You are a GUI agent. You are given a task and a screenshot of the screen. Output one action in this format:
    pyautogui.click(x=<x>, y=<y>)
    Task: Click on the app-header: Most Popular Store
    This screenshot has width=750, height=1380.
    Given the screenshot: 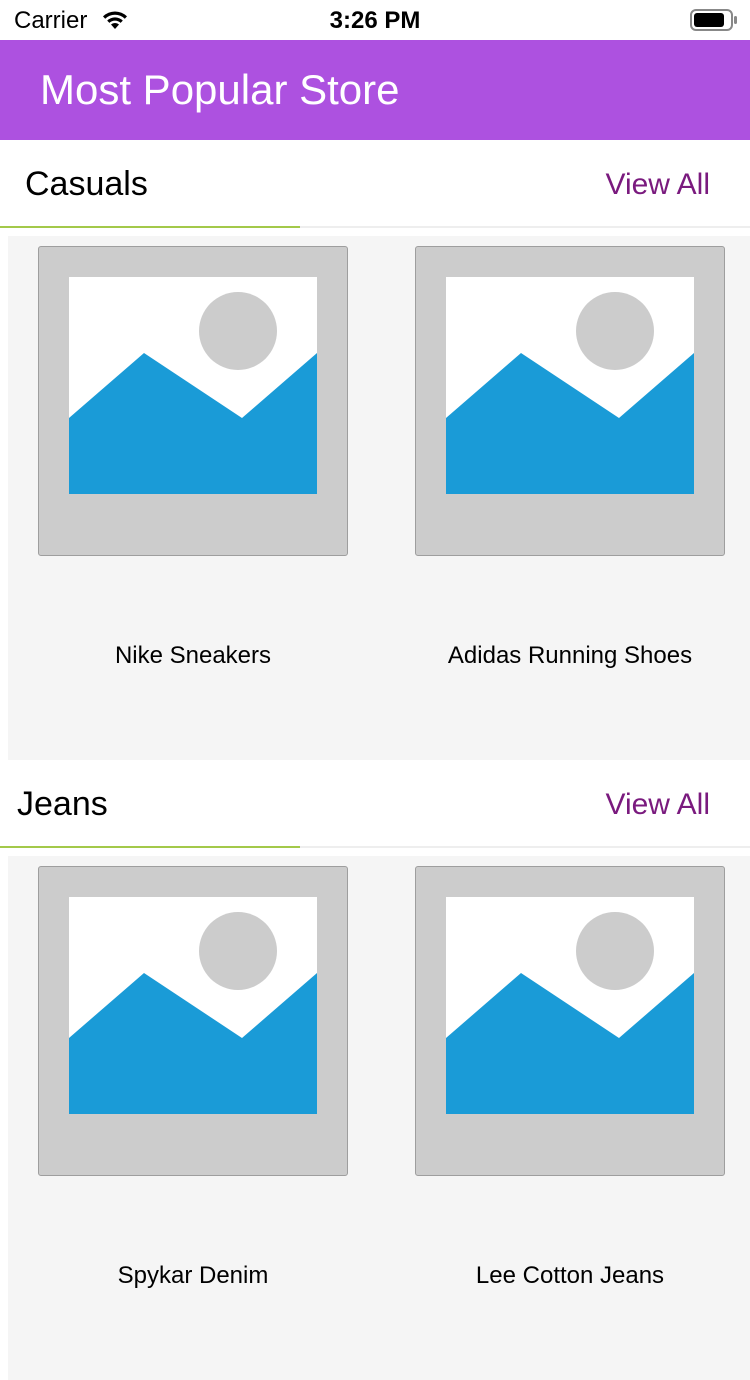 What is the action you would take?
    pyautogui.click(x=375, y=90)
    